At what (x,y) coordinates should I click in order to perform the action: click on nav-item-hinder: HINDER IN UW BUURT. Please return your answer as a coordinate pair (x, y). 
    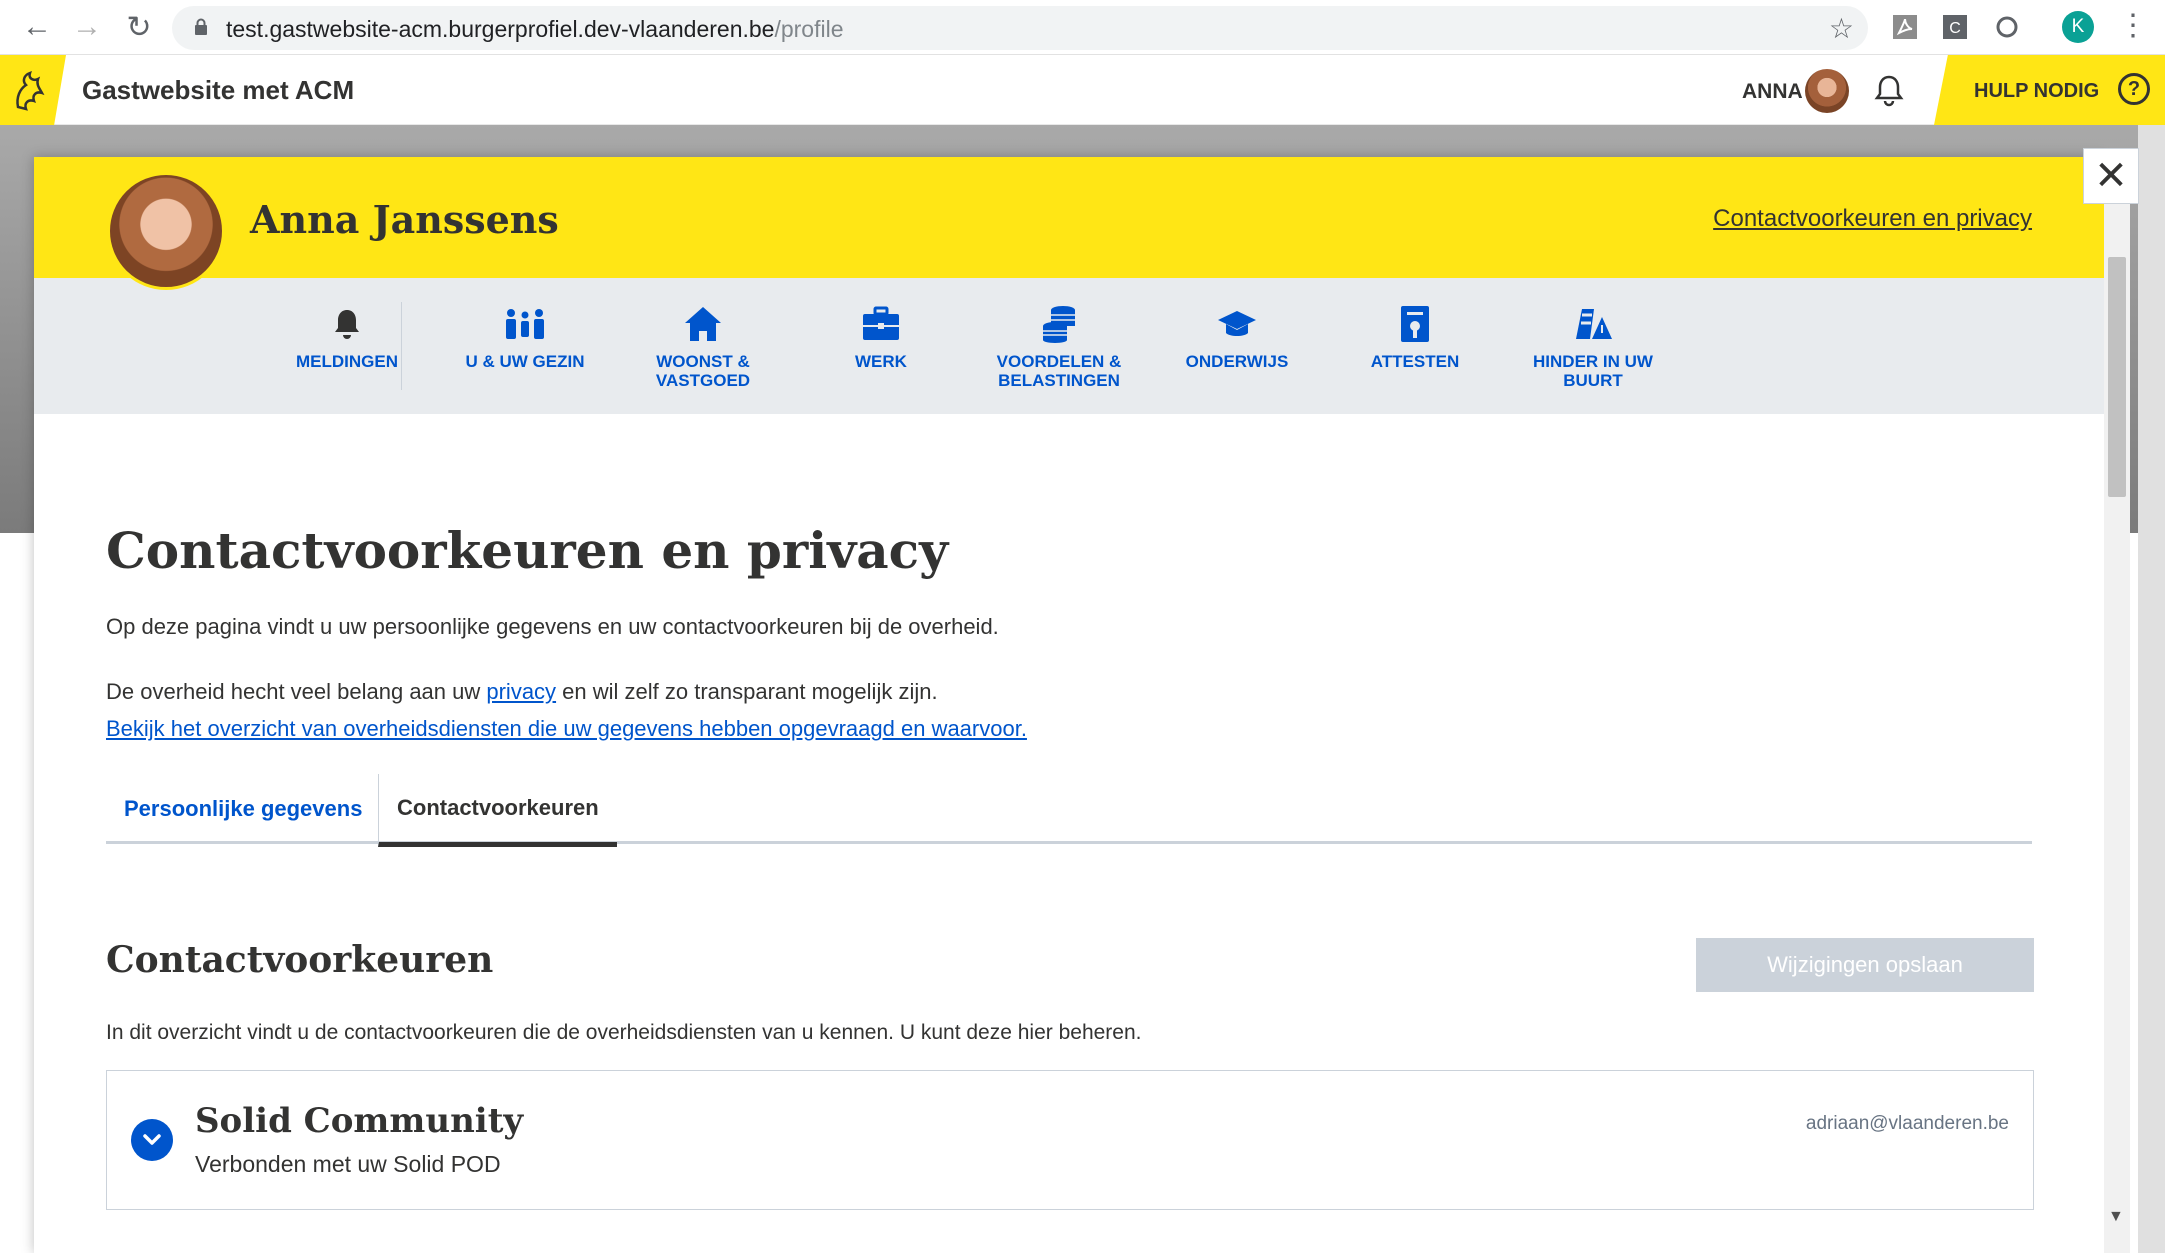
    Looking at the image, I should click on (1593, 345).